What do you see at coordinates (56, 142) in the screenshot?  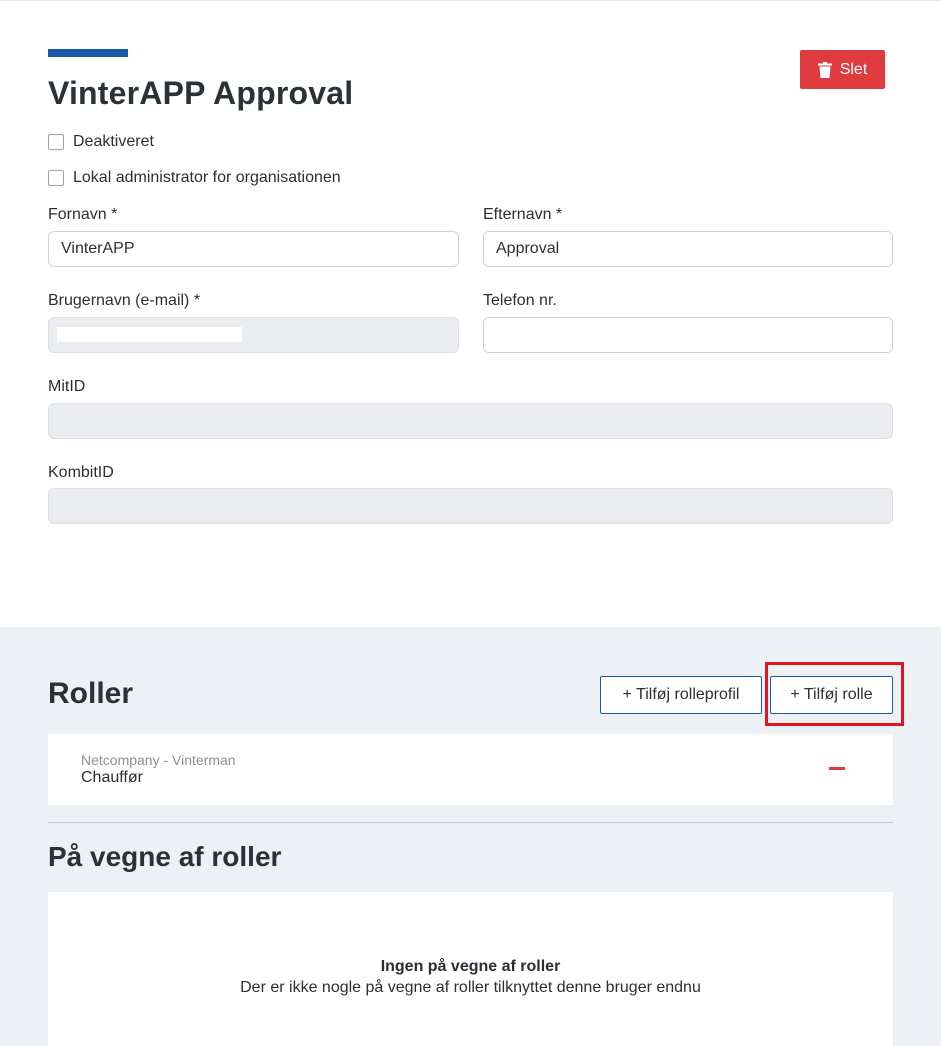 I see `deactivated-checkbox` at bounding box center [56, 142].